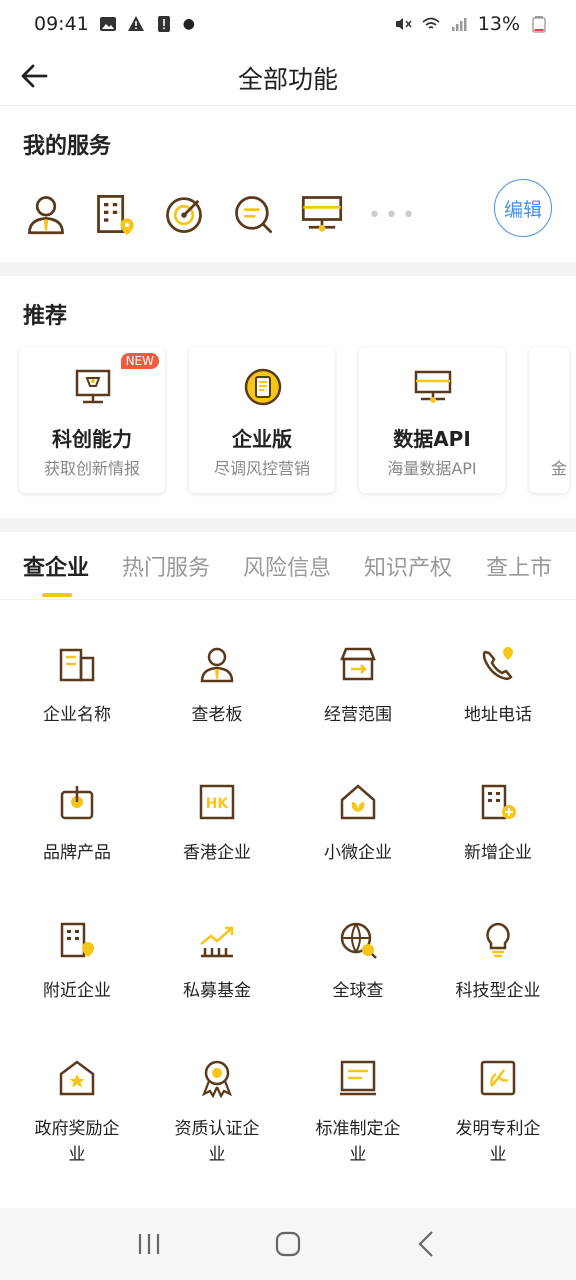  Describe the element at coordinates (217, 1079) in the screenshot. I see `award-icon` at that location.